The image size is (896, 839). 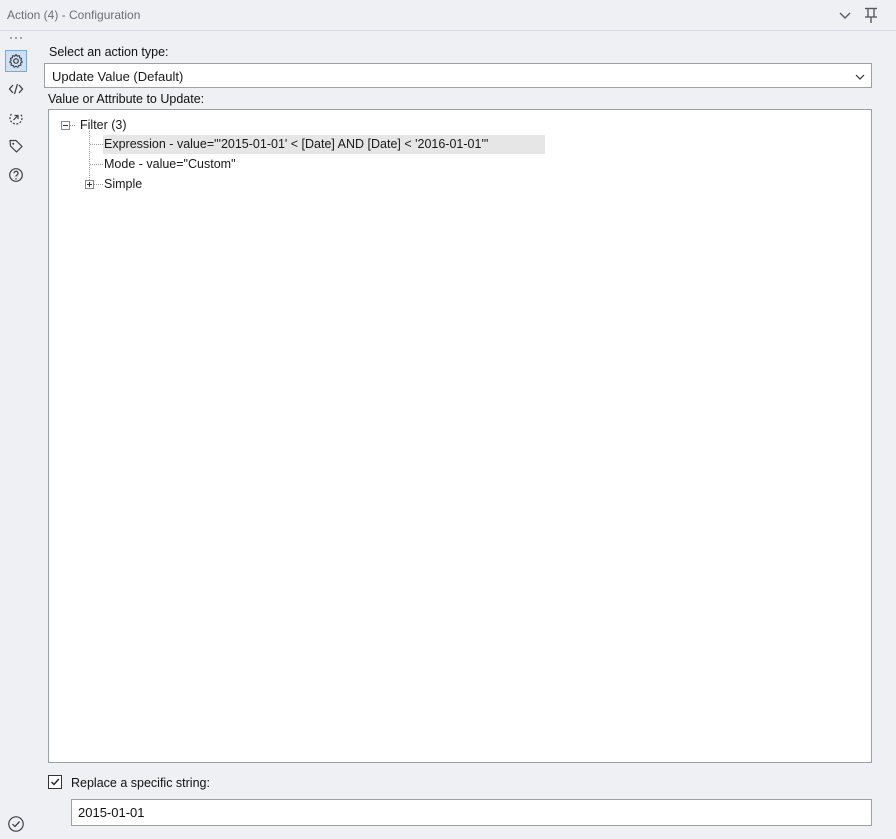 What do you see at coordinates (140, 783) in the screenshot?
I see `replace-string-label: Replace a specific string:` at bounding box center [140, 783].